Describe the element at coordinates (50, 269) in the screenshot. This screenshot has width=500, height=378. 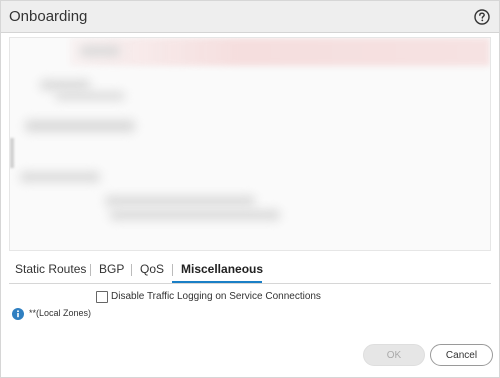
I see `tab-static-routes: Static Routes` at that location.